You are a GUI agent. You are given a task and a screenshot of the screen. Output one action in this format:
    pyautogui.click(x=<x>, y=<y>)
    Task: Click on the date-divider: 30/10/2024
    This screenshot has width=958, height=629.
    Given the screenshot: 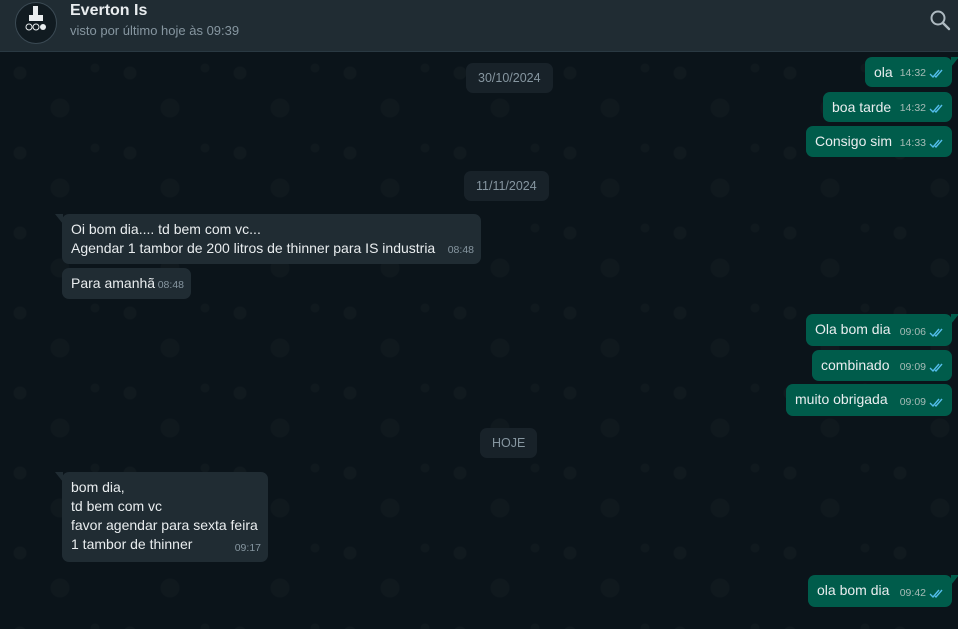 What is the action you would take?
    pyautogui.click(x=509, y=78)
    